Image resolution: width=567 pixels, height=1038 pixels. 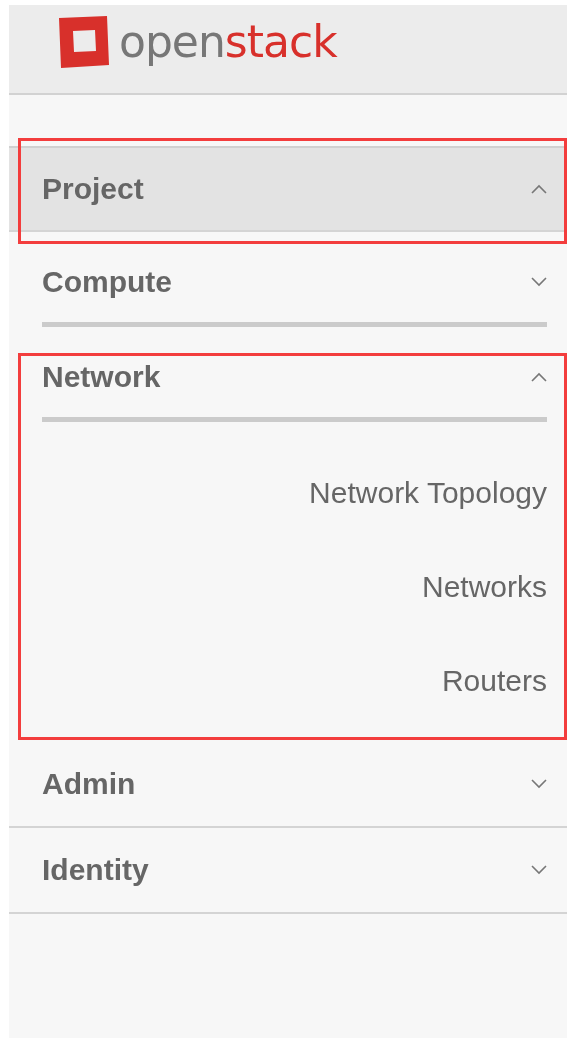 I want to click on menu-item: Compute, so click(x=294, y=279).